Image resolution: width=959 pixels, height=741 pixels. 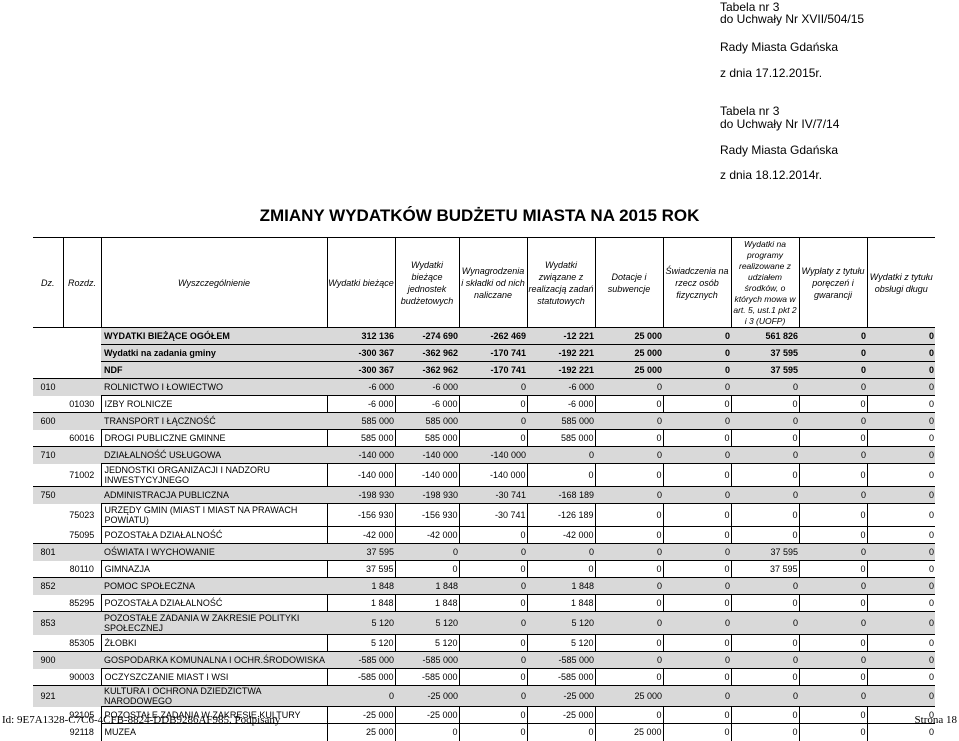 I want to click on amount-cell: 312 136, so click(x=361, y=336).